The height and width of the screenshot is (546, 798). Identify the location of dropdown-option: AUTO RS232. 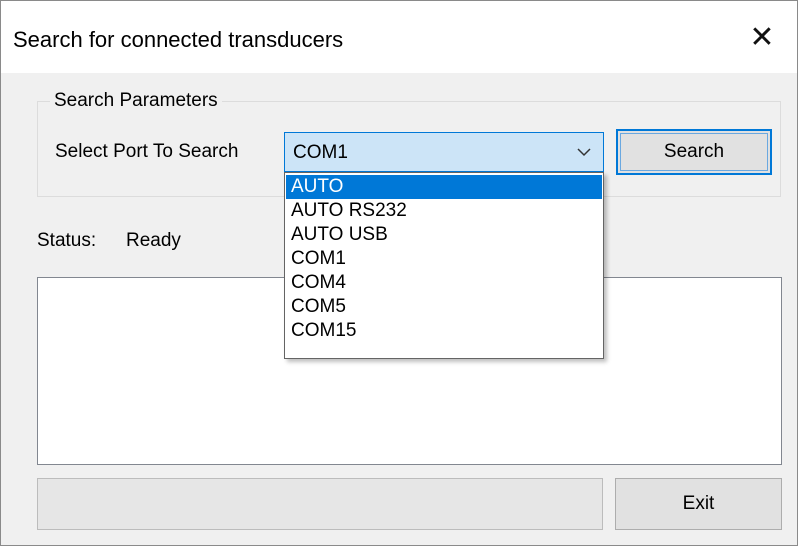
(444, 211).